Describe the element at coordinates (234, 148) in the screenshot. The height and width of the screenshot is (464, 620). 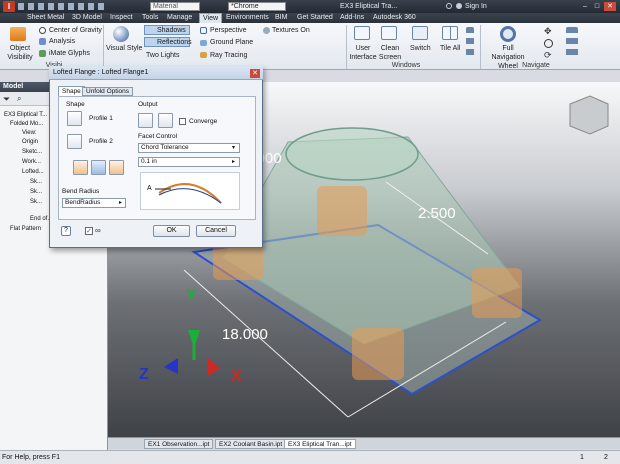
I see `chevron-down-icon: ▾` at that location.